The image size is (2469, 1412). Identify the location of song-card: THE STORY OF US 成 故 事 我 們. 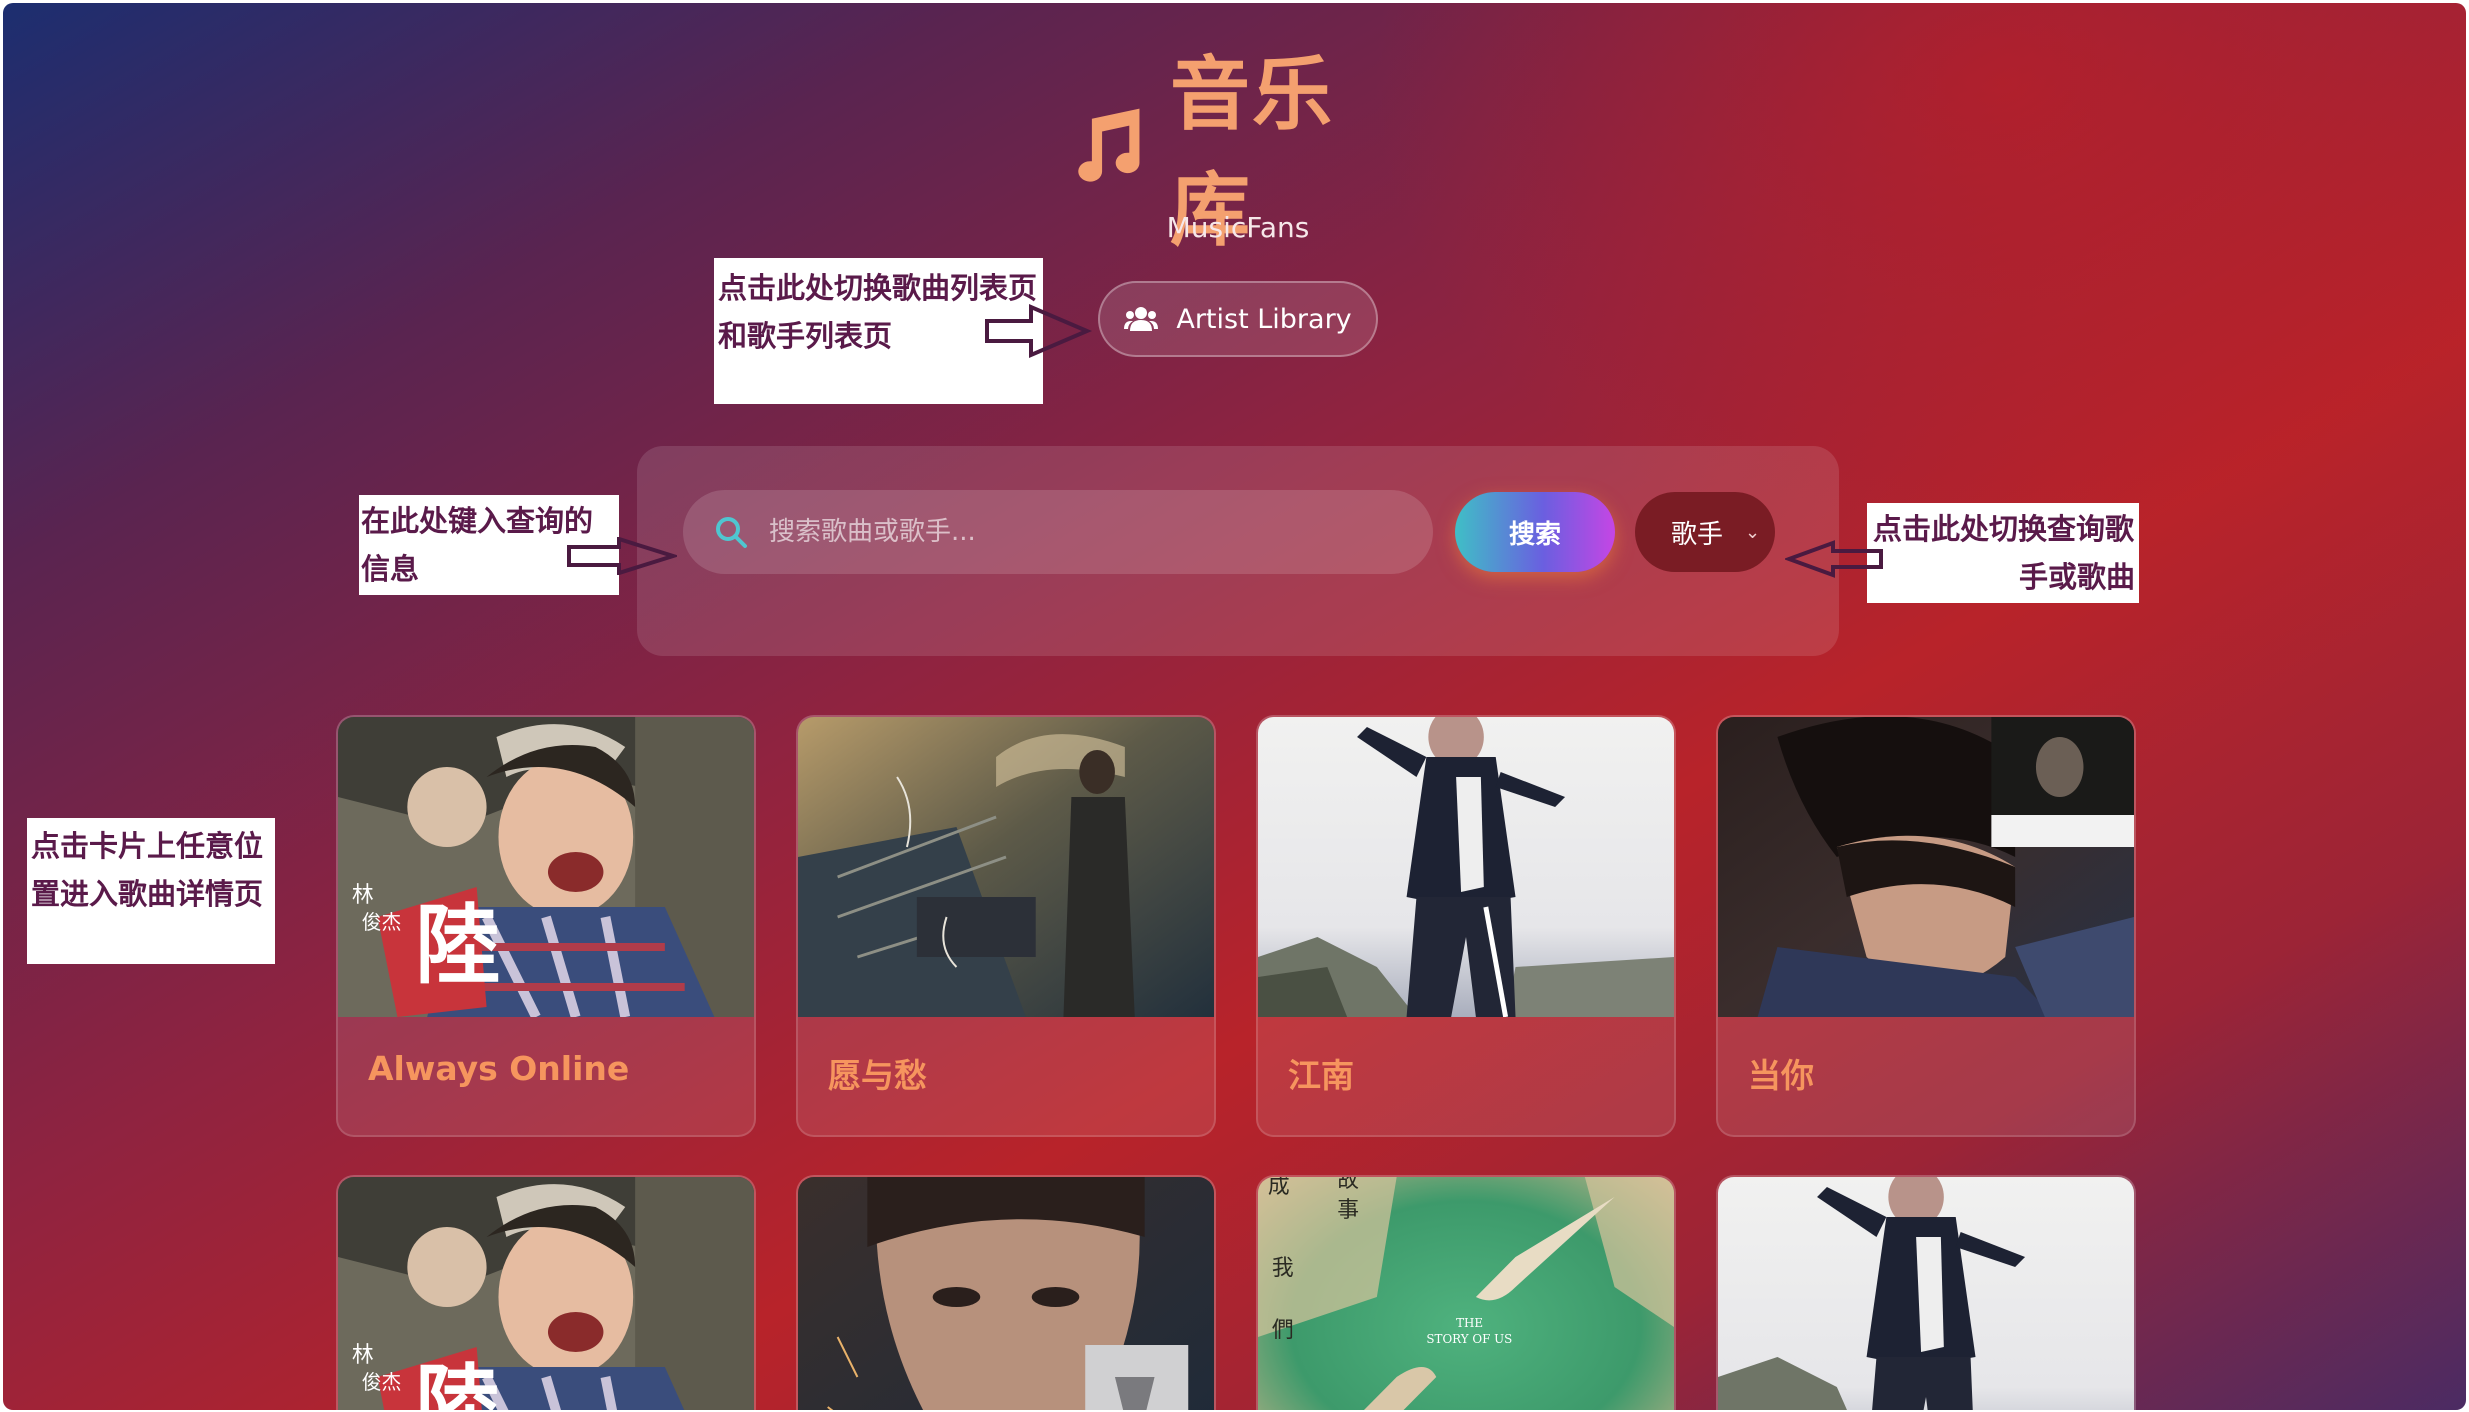
(1466, 1292).